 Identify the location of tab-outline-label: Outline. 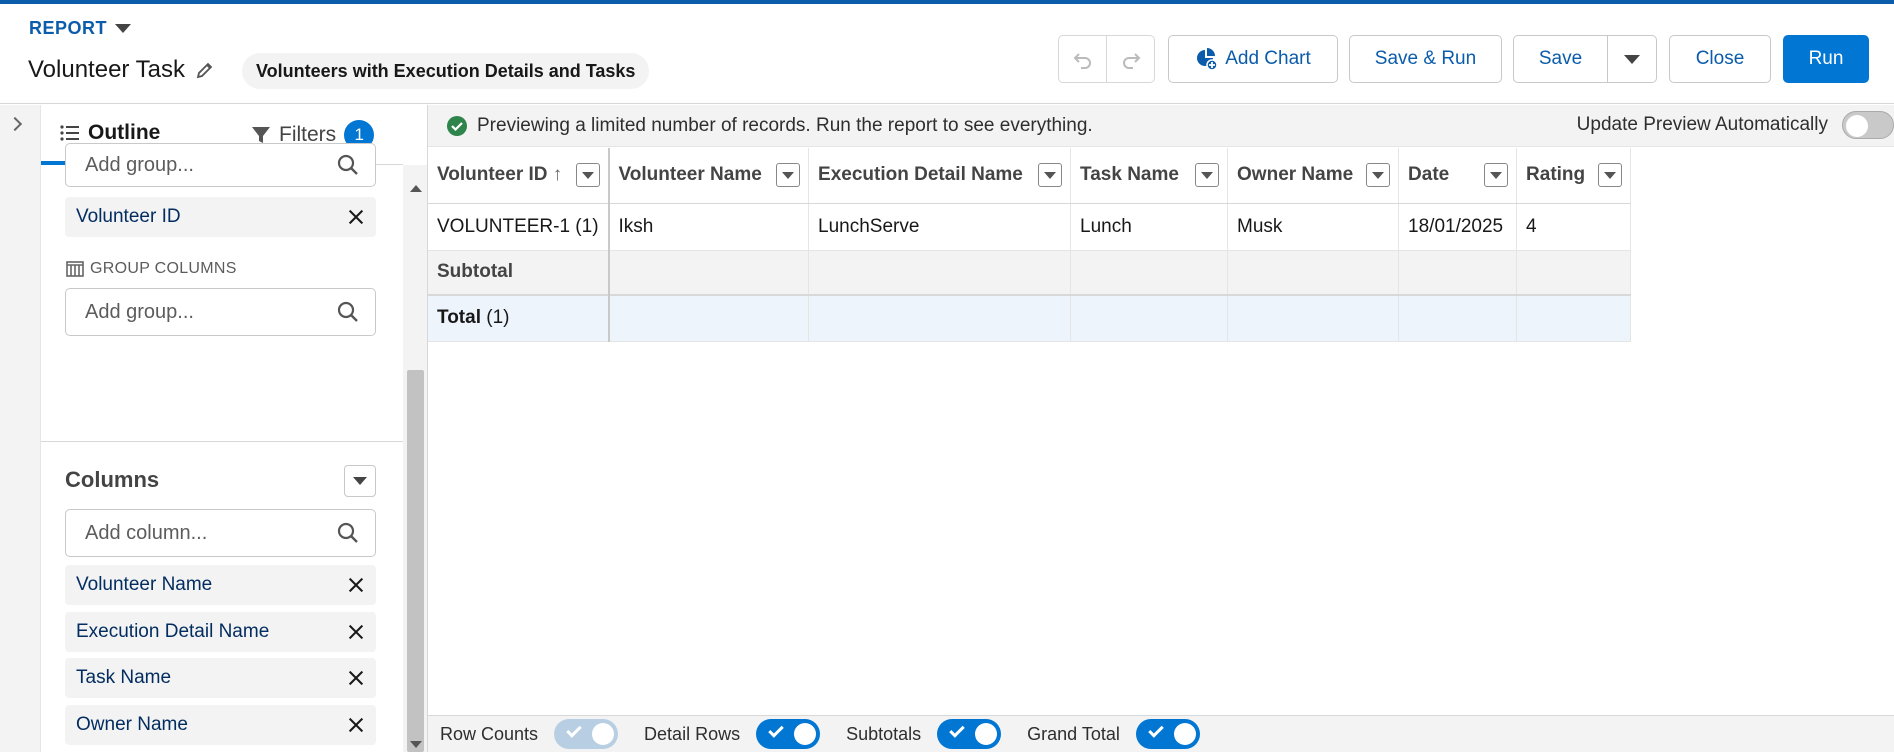
(124, 132).